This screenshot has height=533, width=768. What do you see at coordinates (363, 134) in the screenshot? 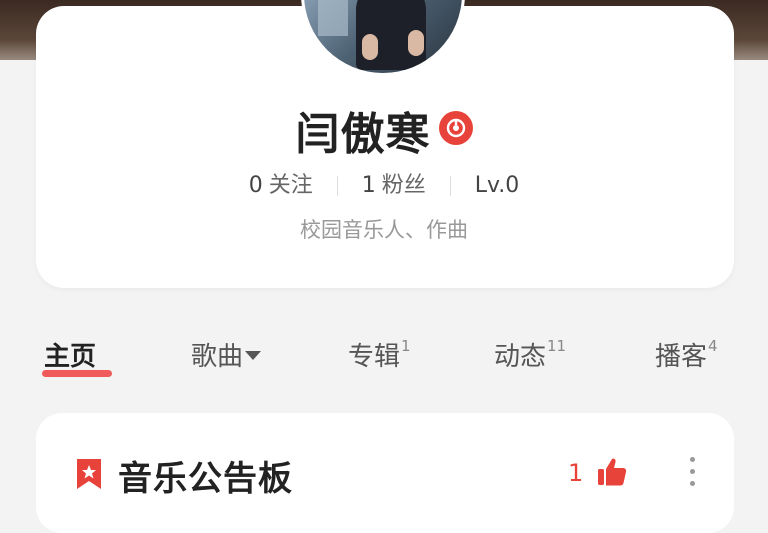
I see `username: 闫傲寒` at bounding box center [363, 134].